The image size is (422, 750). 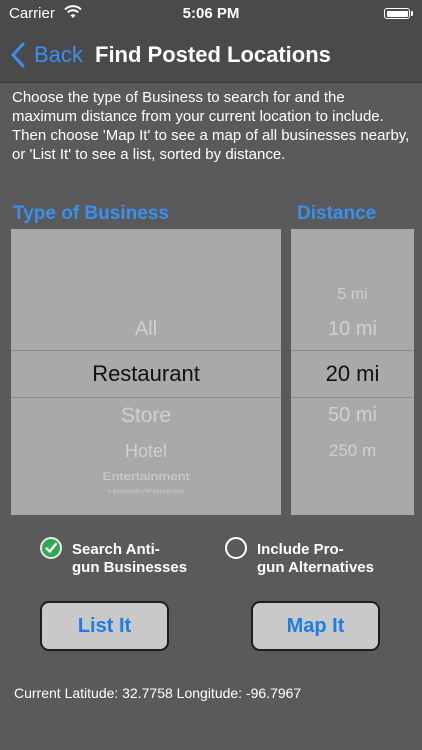 I want to click on page-title: Find Posted Locations, so click(x=213, y=54).